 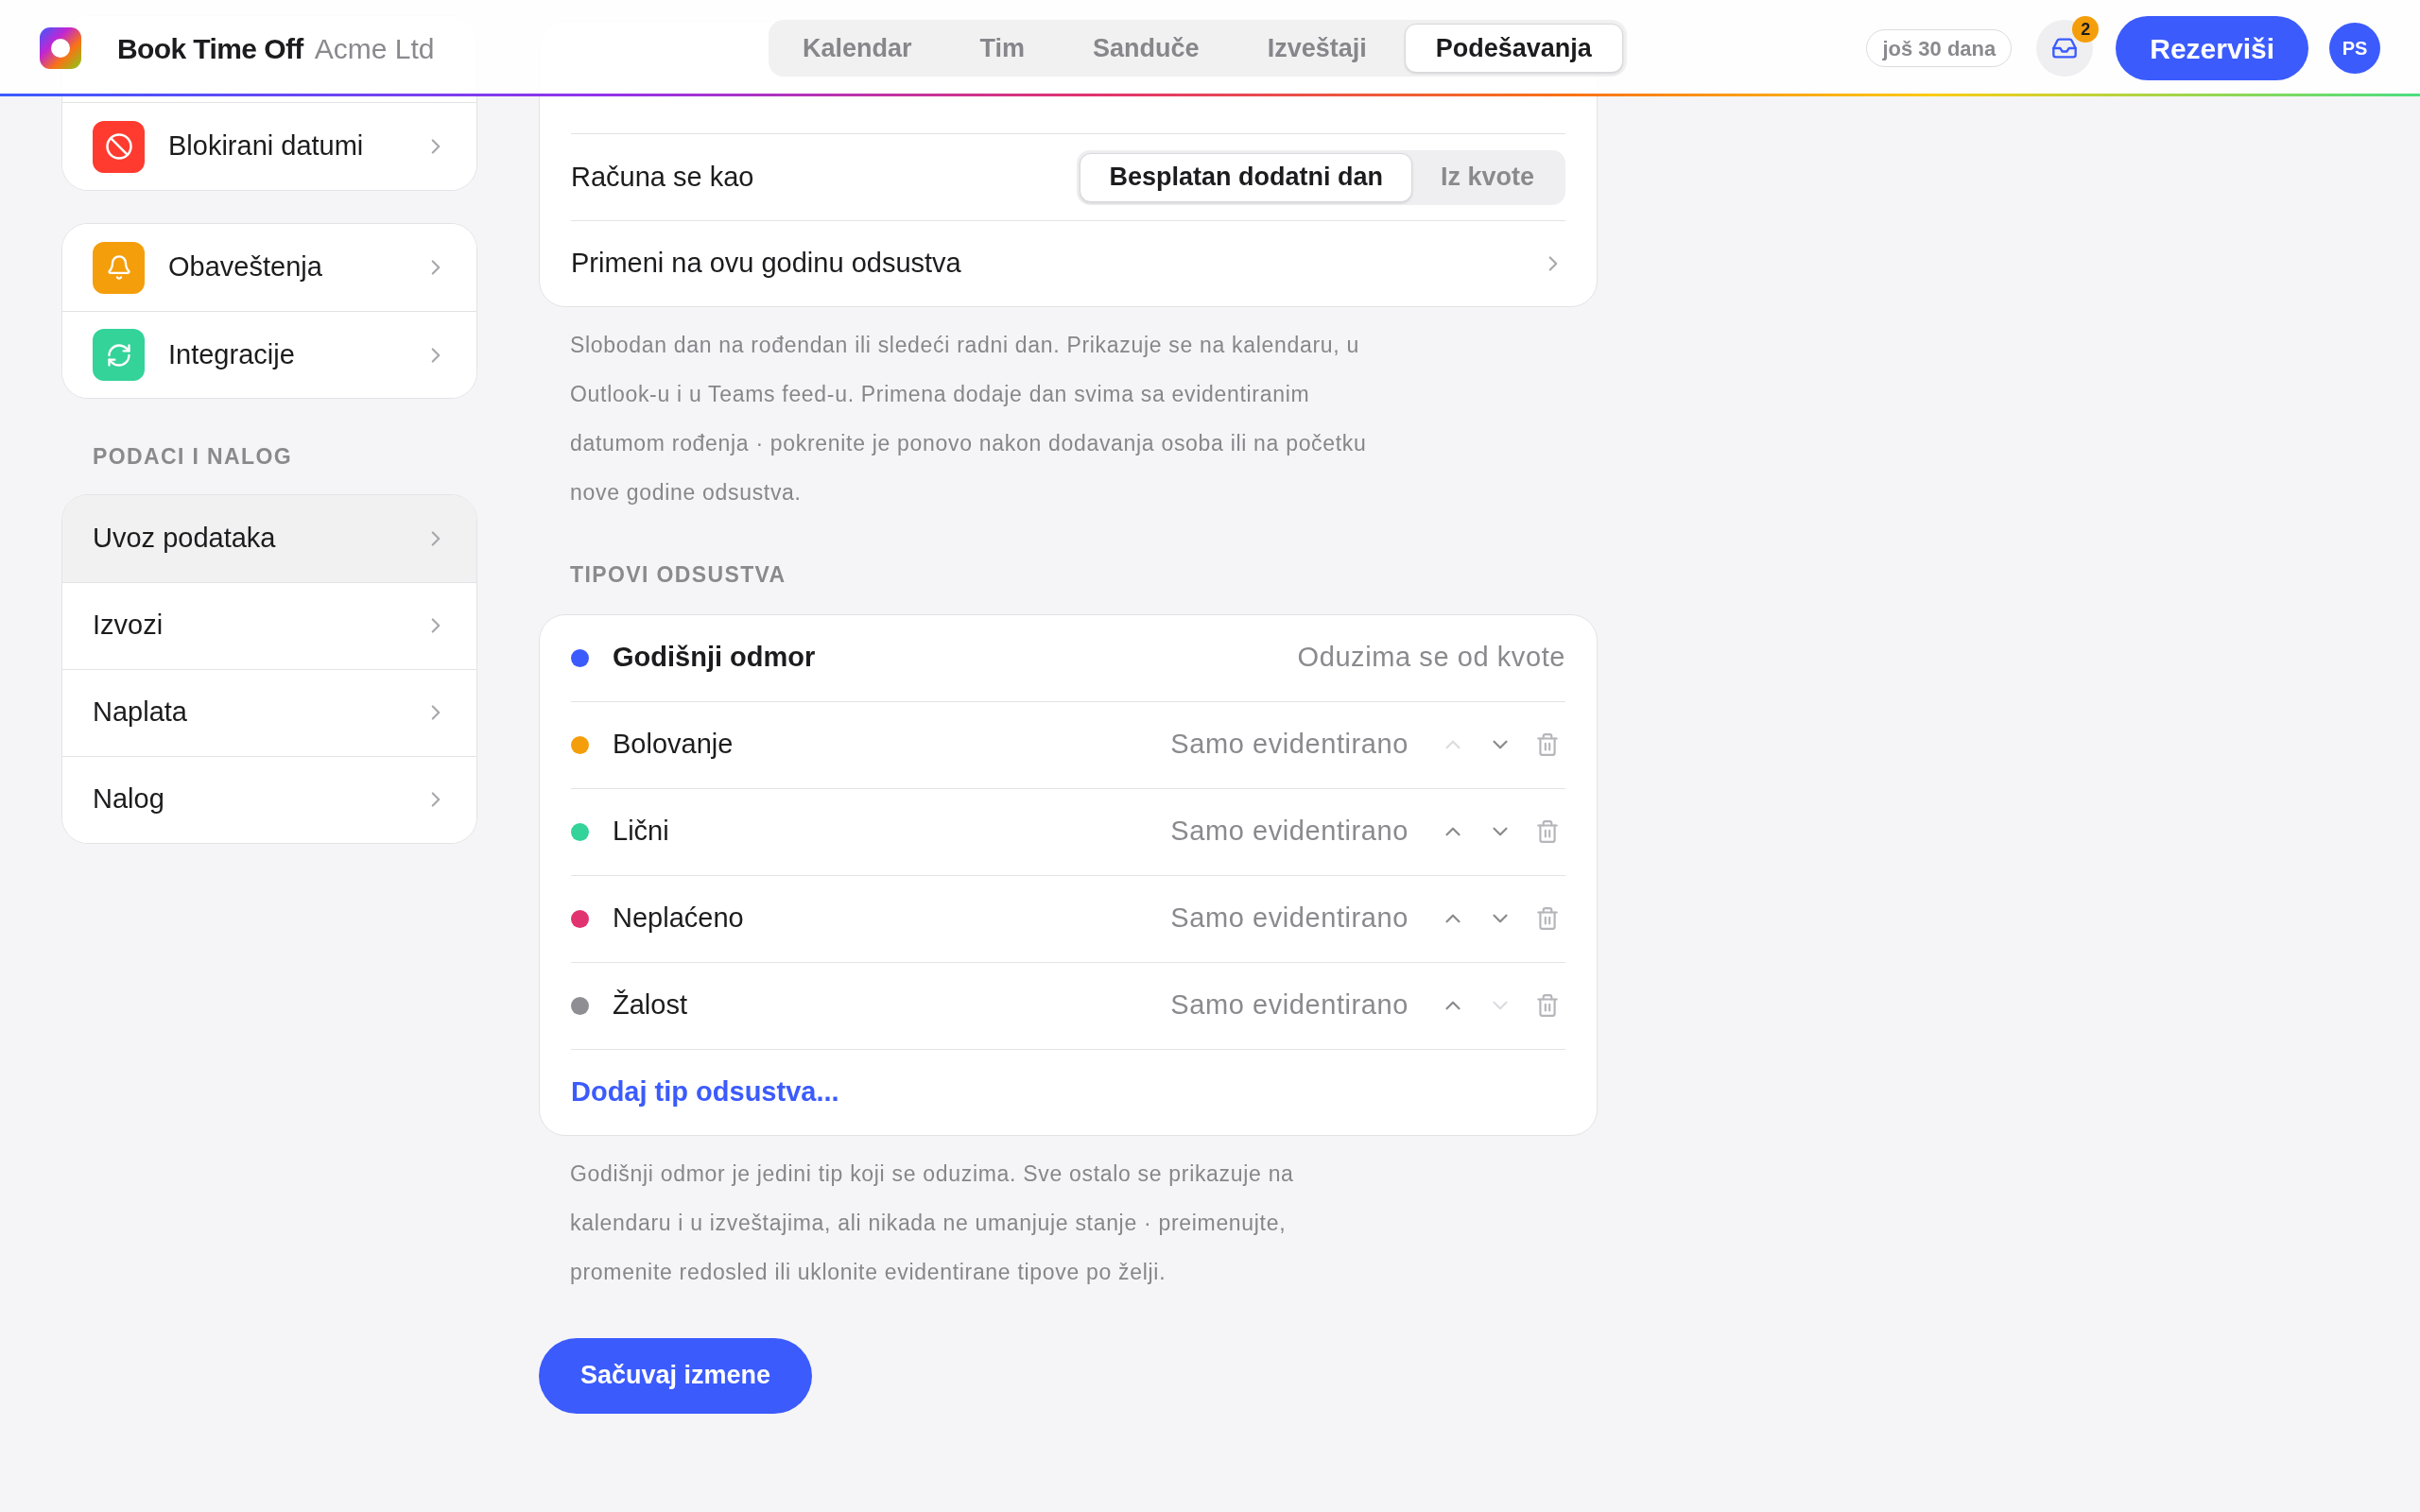 I want to click on sidebar-item: Integracije, so click(x=269, y=354).